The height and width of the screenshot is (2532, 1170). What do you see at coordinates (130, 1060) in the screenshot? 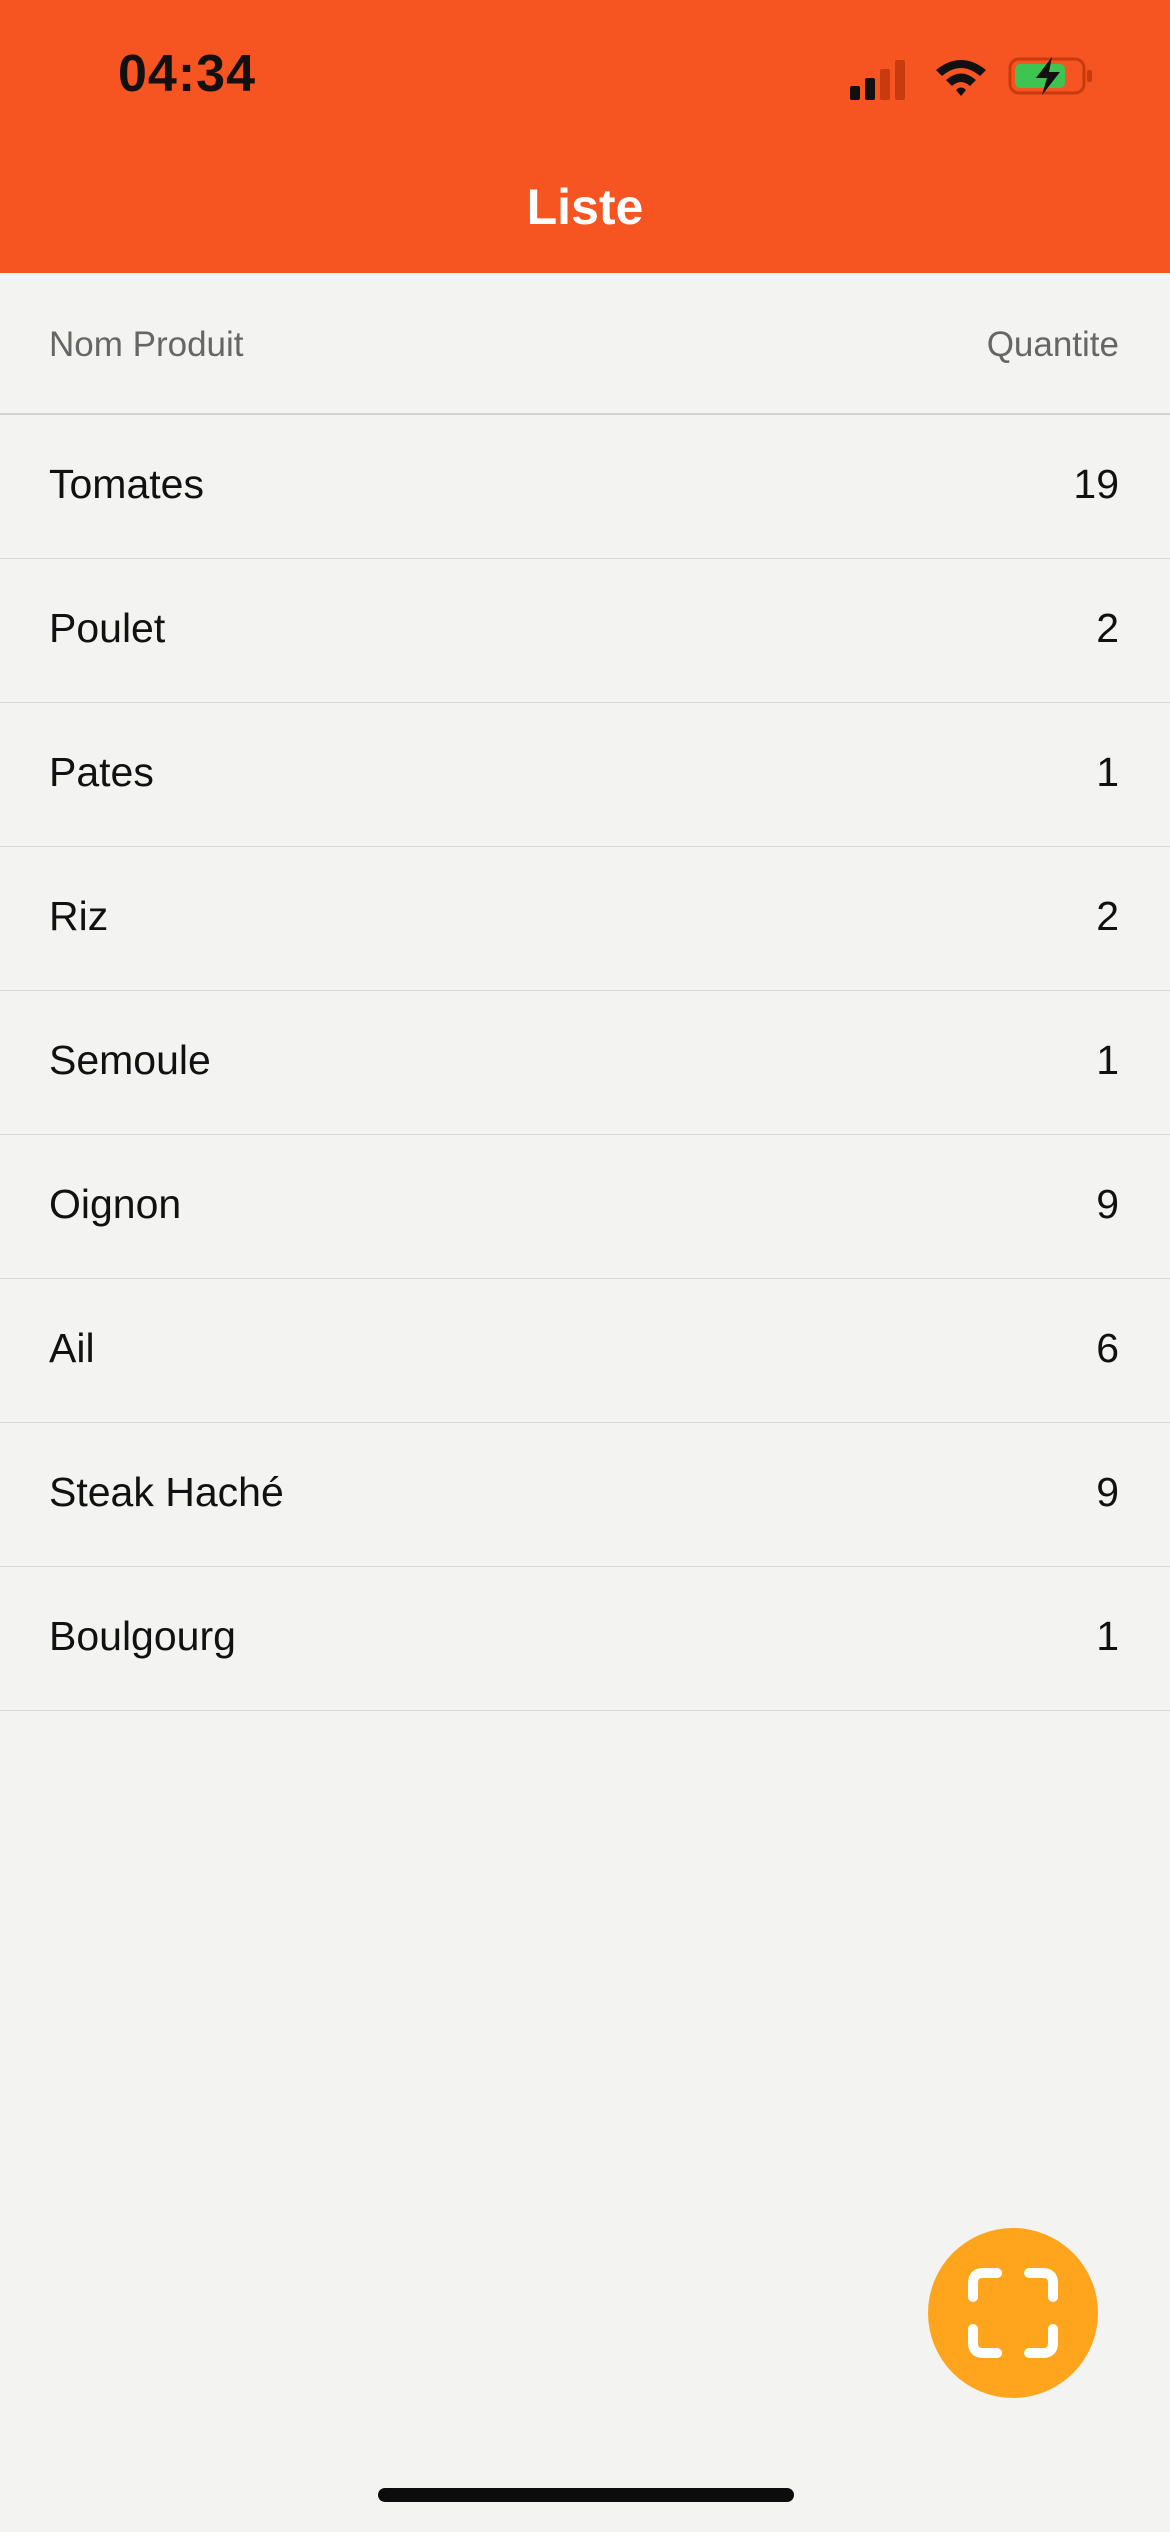
I see `product-name: Semoule` at bounding box center [130, 1060].